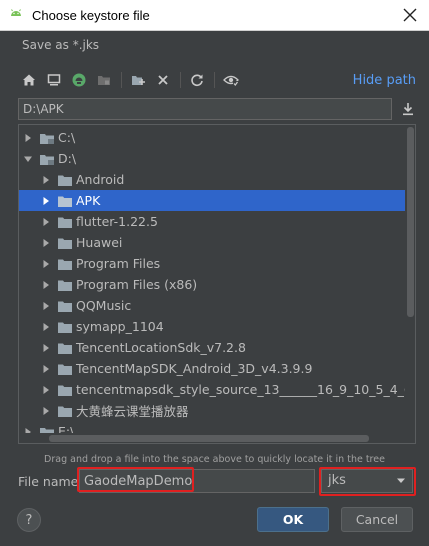 This screenshot has height=546, width=429. I want to click on new-folder-button, so click(138, 80).